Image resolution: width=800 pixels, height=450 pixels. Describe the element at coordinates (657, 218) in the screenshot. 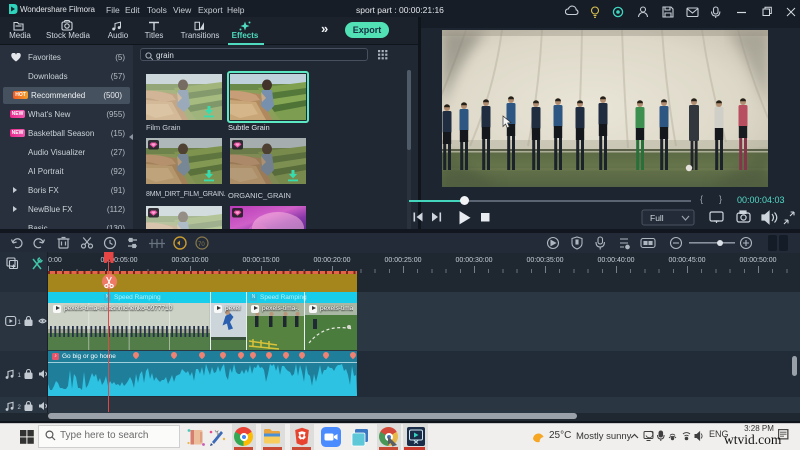

I see `svg-text: Full` at that location.